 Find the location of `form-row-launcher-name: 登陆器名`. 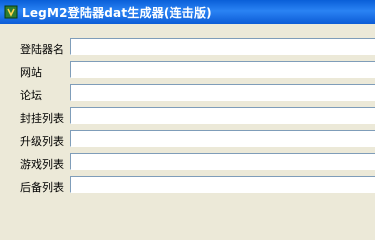

form-row-launcher-name: 登陆器名 is located at coordinates (187, 47).